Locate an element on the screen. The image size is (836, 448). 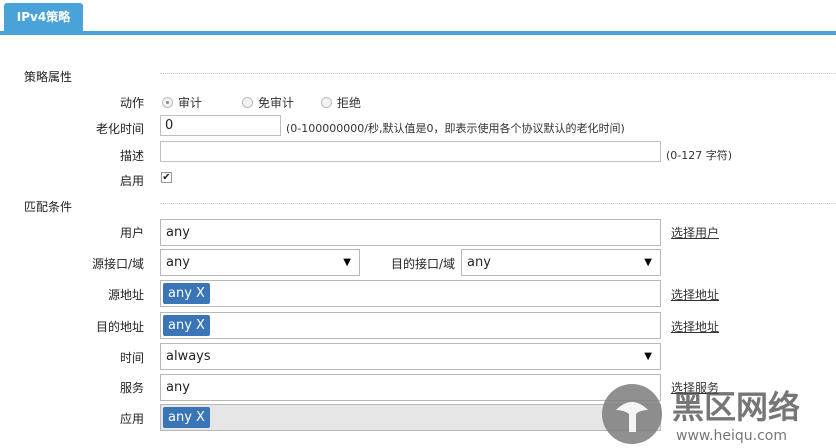
tab-underline is located at coordinates (418, 33).